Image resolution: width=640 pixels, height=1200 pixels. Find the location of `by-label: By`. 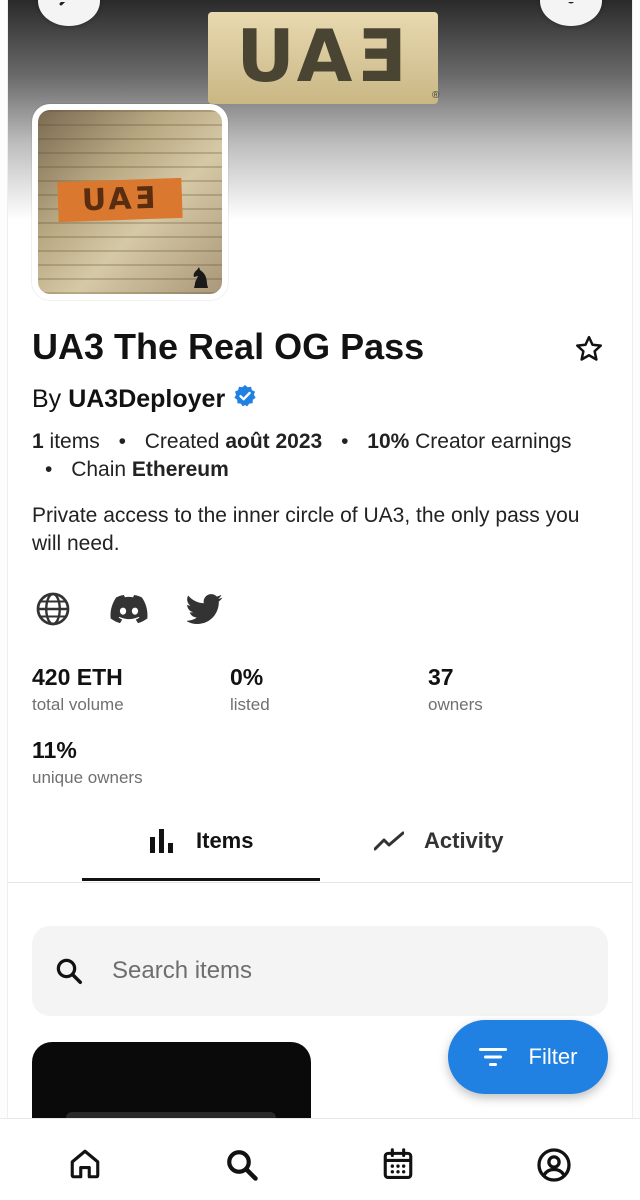

by-label: By is located at coordinates (47, 399).